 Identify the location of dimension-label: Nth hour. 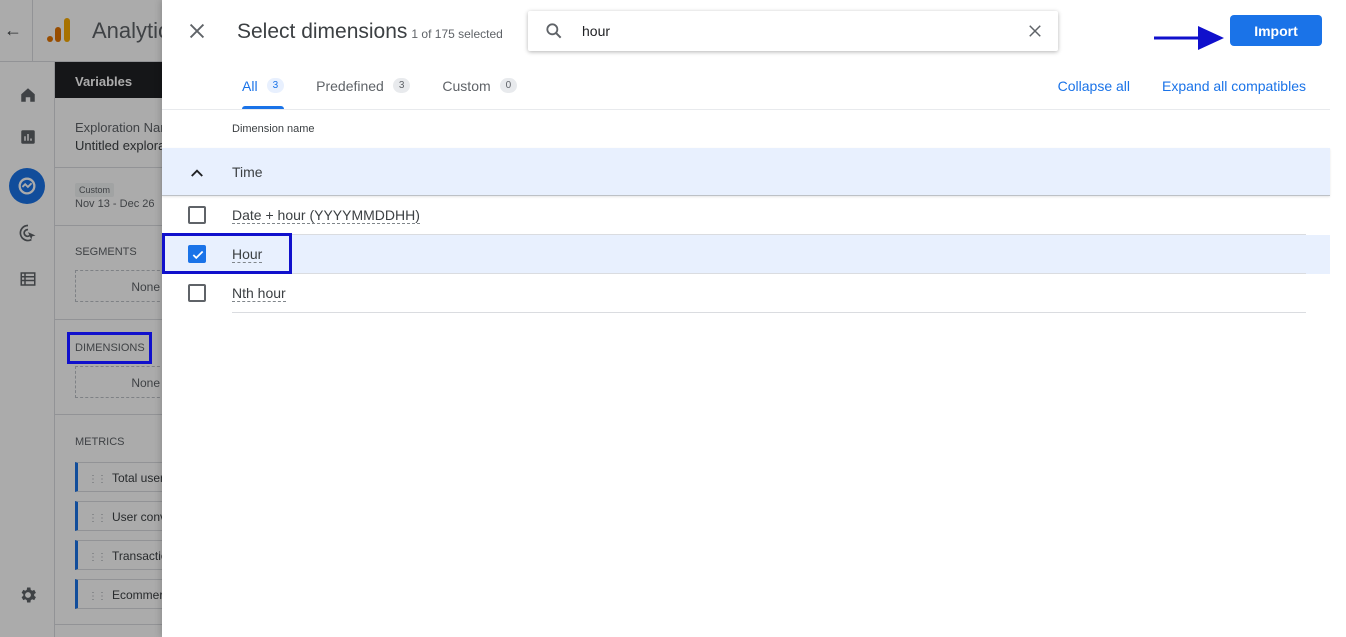
(259, 293).